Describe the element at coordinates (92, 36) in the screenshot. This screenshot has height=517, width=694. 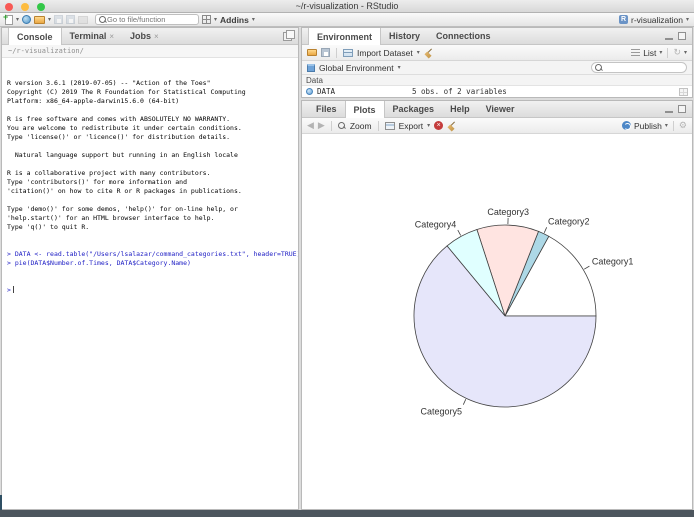
I see `tab-terminal: Terminal ×` at that location.